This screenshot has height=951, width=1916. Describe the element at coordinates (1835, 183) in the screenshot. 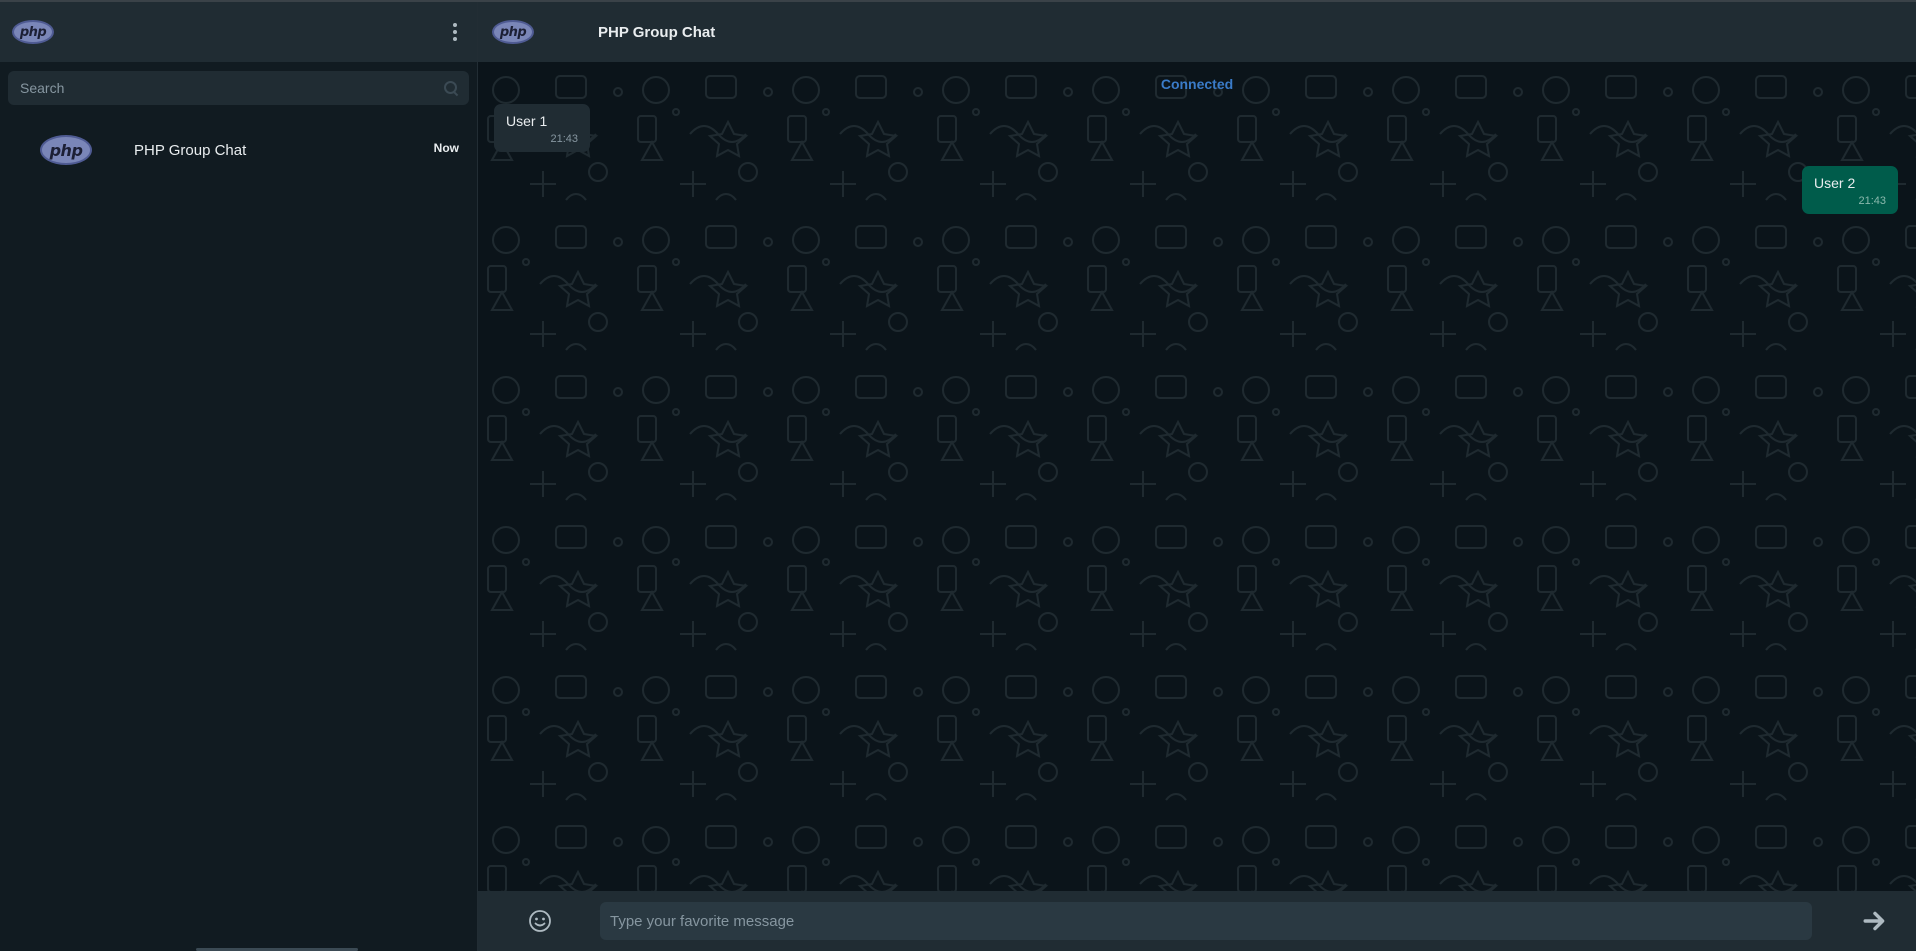

I see `message-text: User 2` at that location.